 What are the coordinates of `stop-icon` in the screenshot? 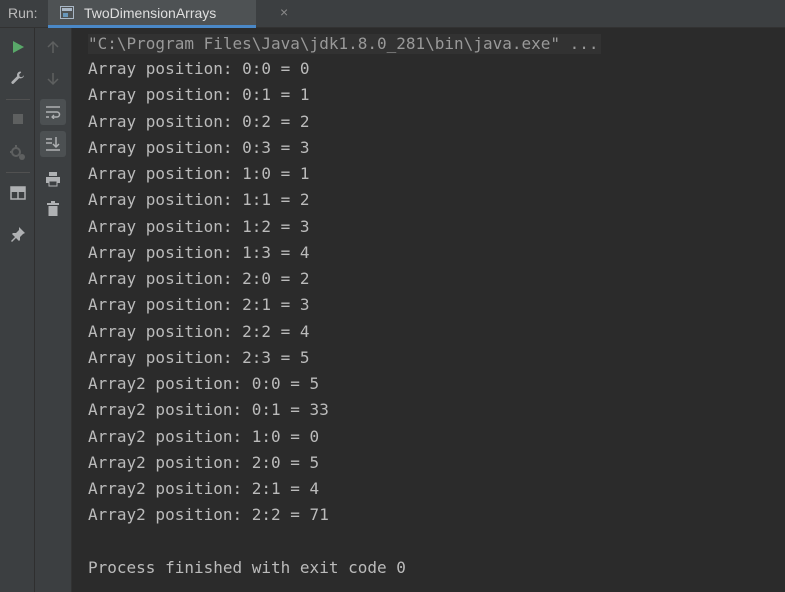 It's located at (18, 119).